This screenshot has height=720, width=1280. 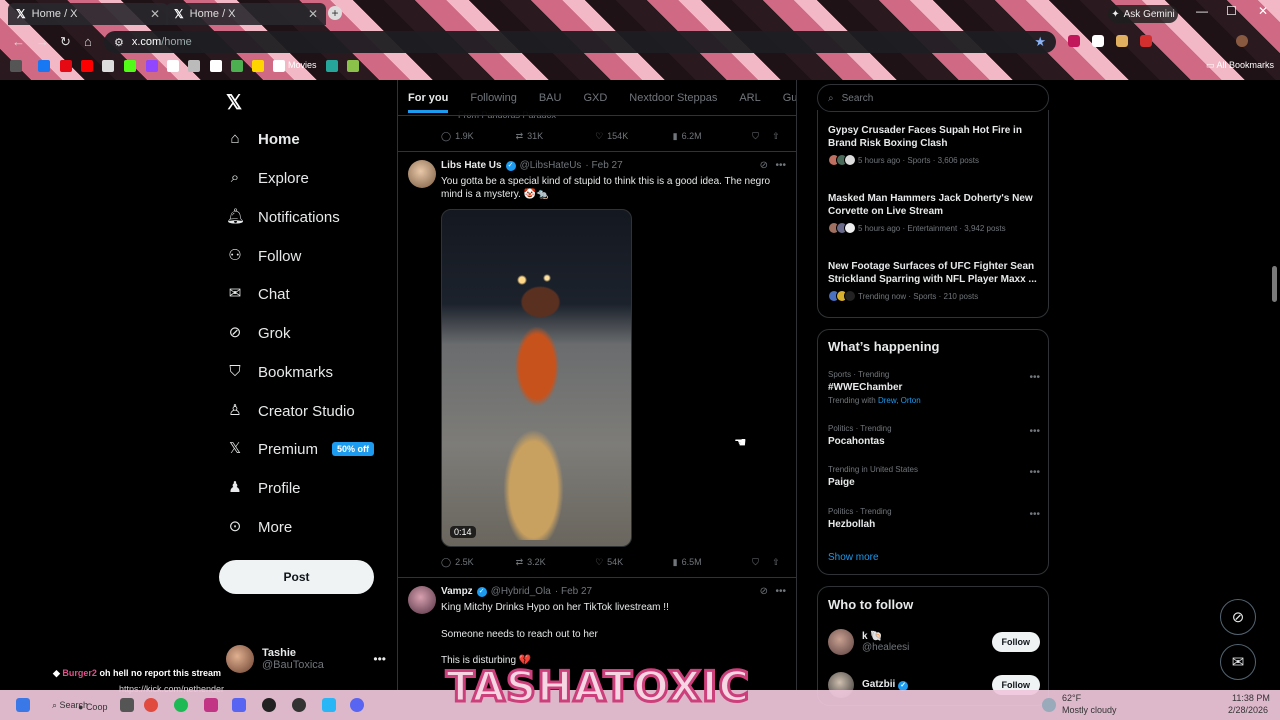 What do you see at coordinates (580, 42) in the screenshot?
I see `url-bar: ⚙ x.com/home ★` at bounding box center [580, 42].